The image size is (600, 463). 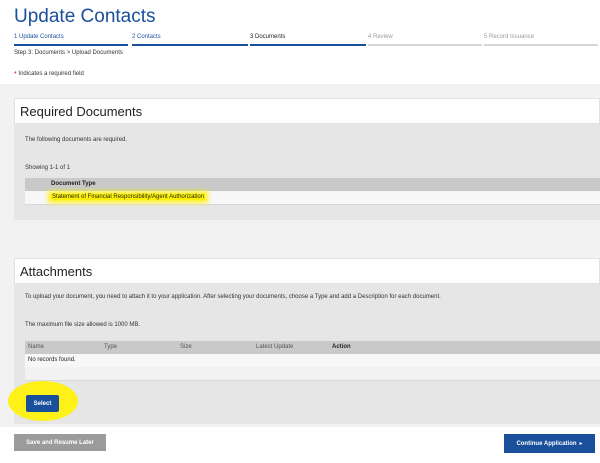 I want to click on required-note-text: Indicates a required field, so click(x=51, y=74).